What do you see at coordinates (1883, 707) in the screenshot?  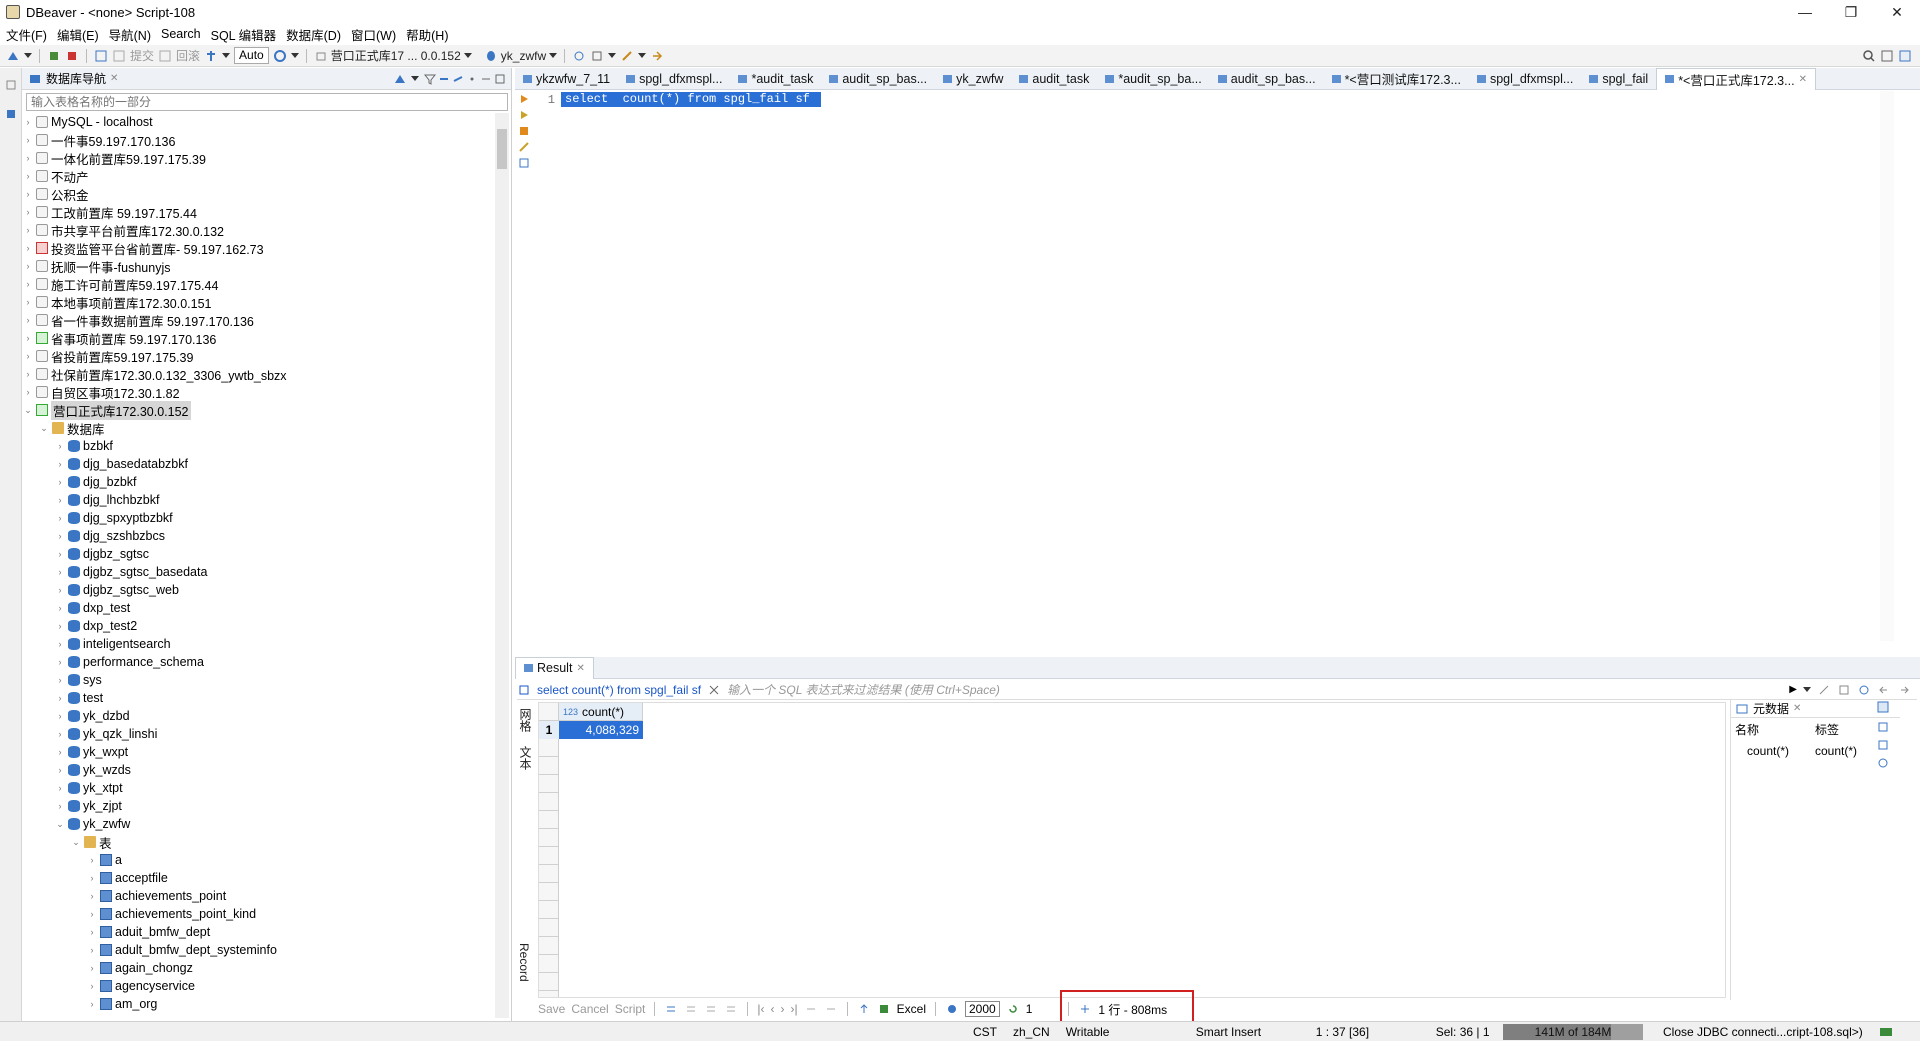 I see `panels-icon` at bounding box center [1883, 707].